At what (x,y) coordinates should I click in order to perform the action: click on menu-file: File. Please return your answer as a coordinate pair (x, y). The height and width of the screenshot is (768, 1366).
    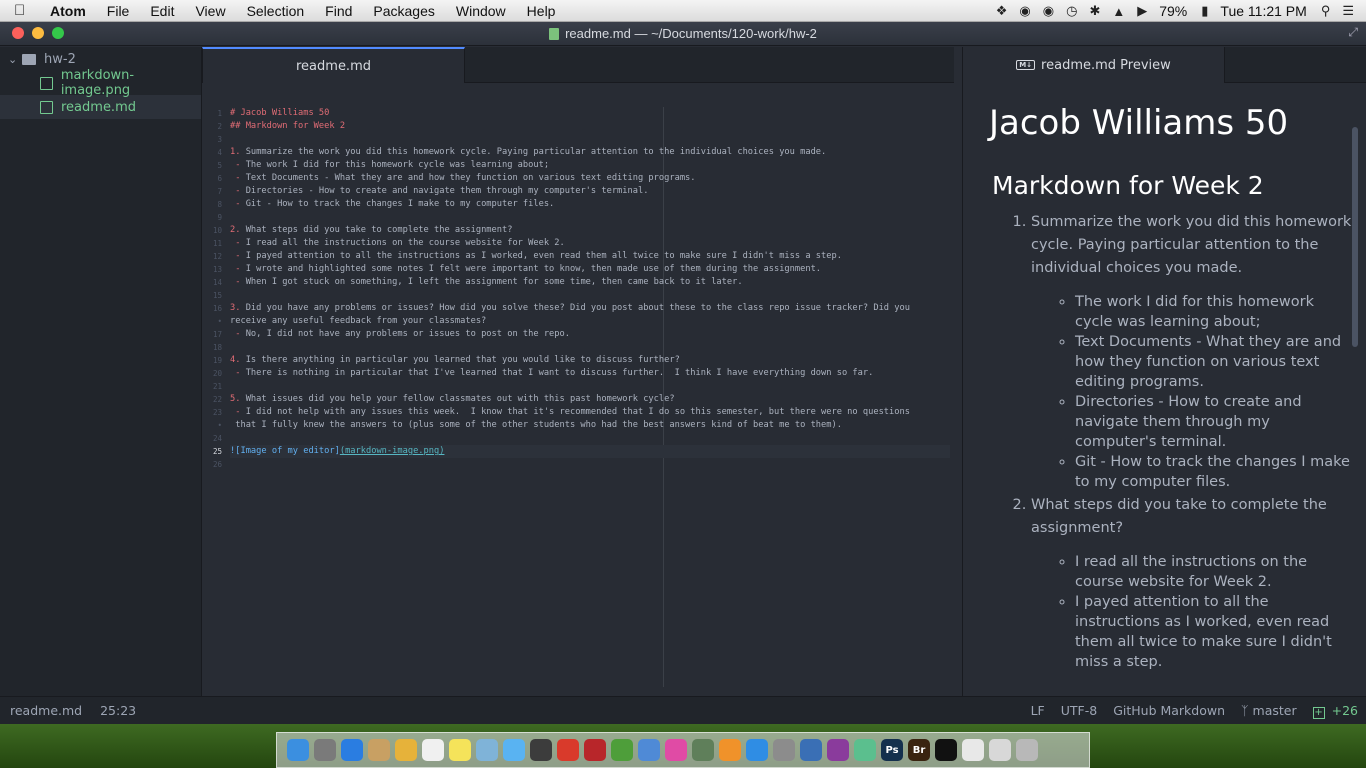
    Looking at the image, I should click on (118, 11).